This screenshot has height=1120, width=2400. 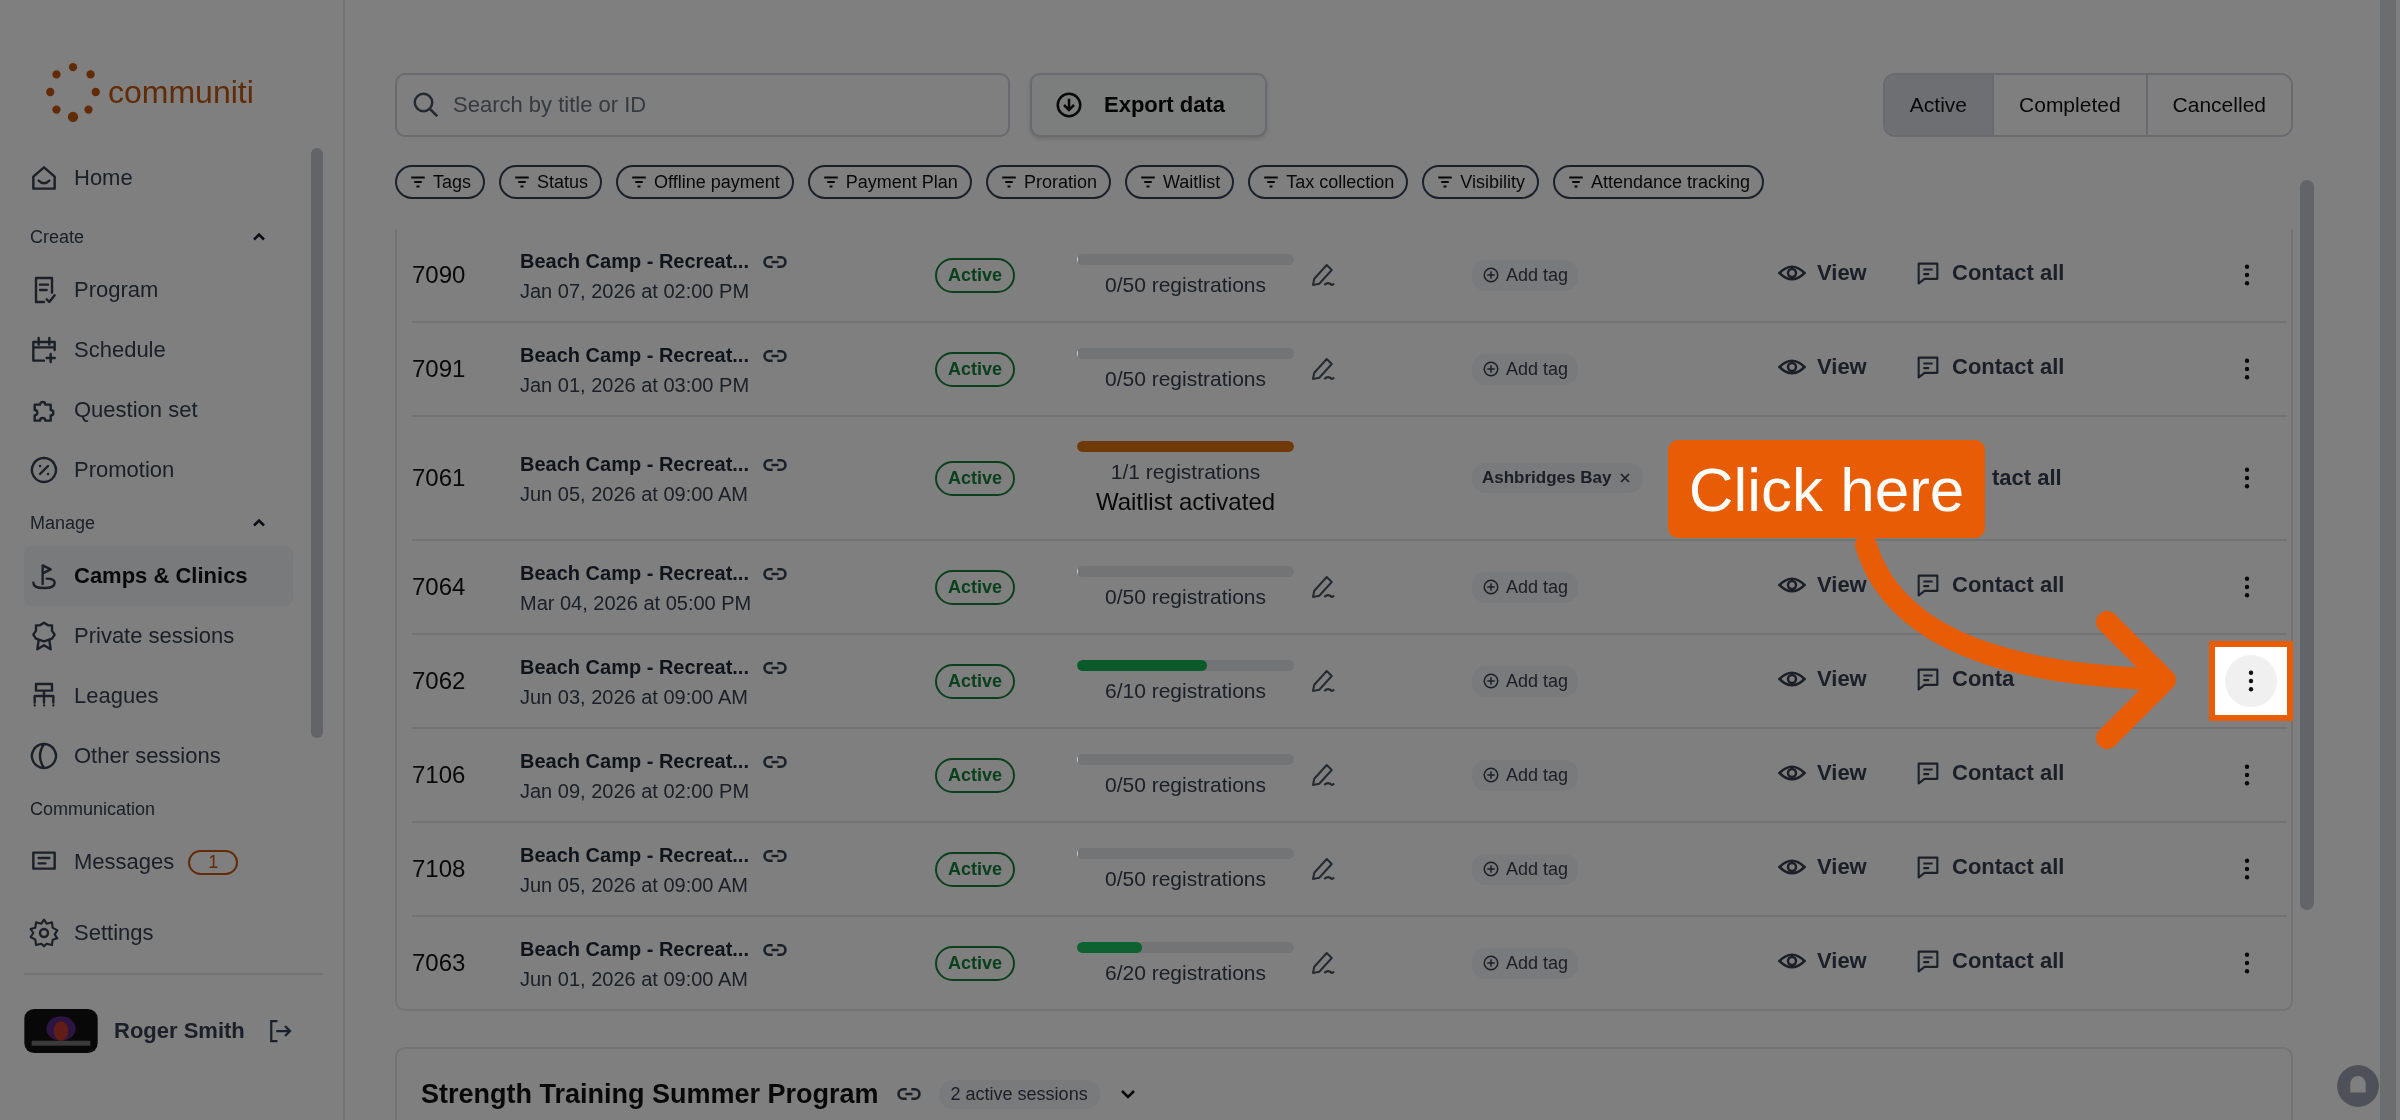 What do you see at coordinates (158, 350) in the screenshot?
I see `nav-item: Schedule` at bounding box center [158, 350].